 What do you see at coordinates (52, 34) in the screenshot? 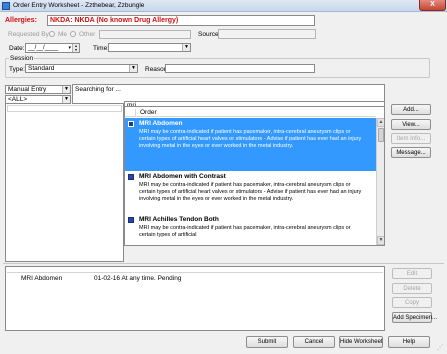
I see `requested-by-me-radio` at bounding box center [52, 34].